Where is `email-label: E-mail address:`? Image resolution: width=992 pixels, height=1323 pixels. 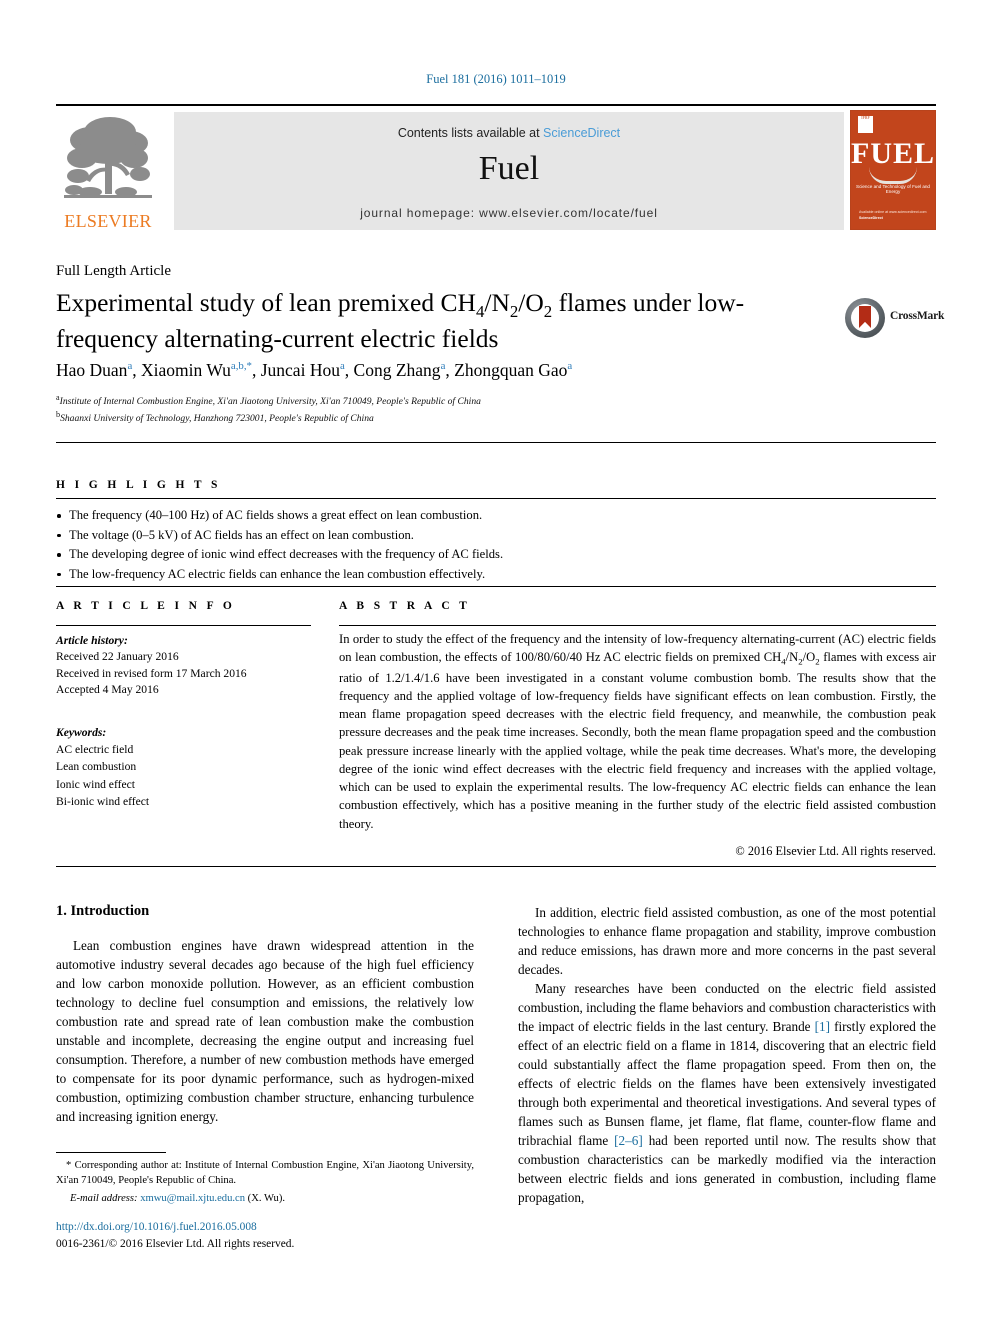
email-label: E-mail address: is located at coordinates (104, 1198).